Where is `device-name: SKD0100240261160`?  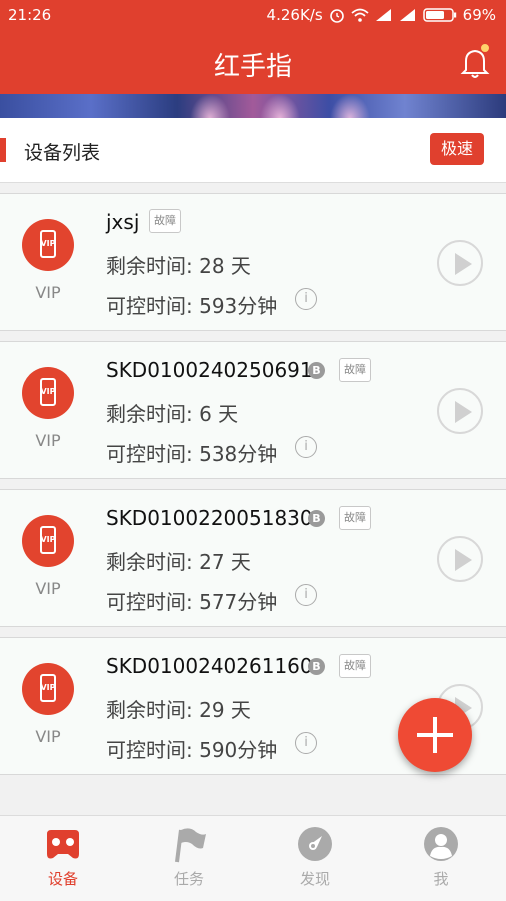 device-name: SKD0100240261160 is located at coordinates (209, 666).